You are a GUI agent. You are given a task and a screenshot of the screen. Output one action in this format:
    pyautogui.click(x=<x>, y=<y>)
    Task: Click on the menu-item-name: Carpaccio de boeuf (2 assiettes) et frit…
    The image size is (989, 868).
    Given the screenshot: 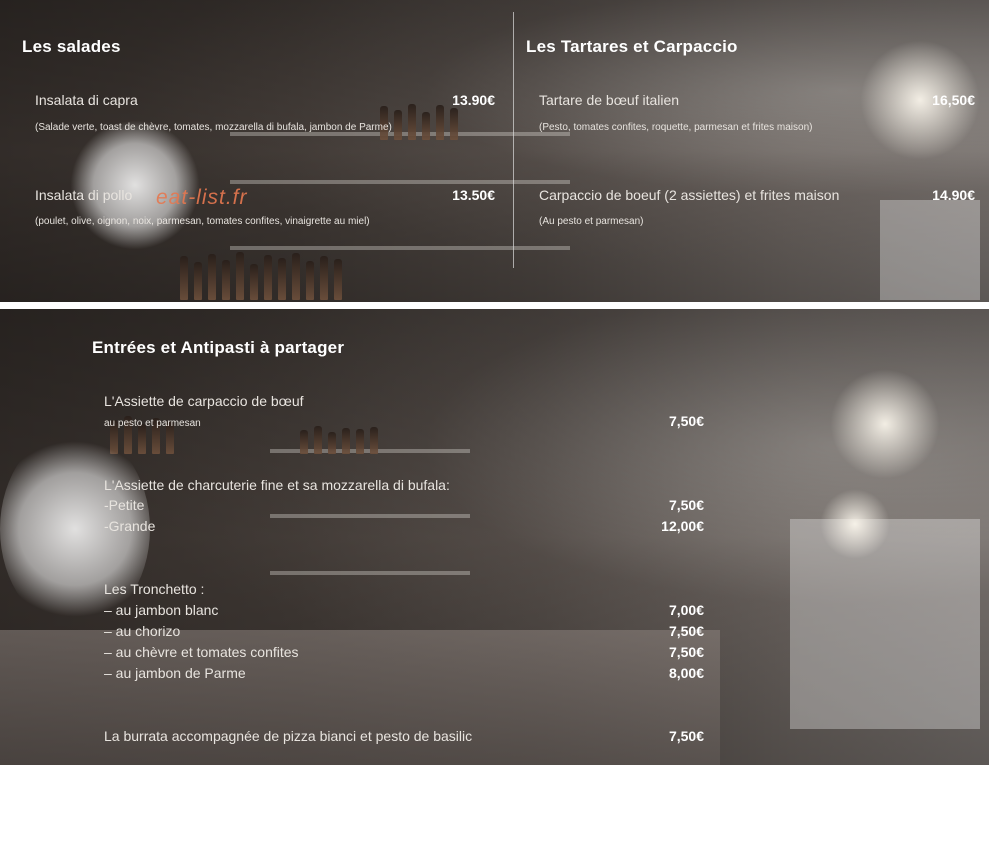 What is the action you would take?
    pyautogui.click(x=689, y=195)
    